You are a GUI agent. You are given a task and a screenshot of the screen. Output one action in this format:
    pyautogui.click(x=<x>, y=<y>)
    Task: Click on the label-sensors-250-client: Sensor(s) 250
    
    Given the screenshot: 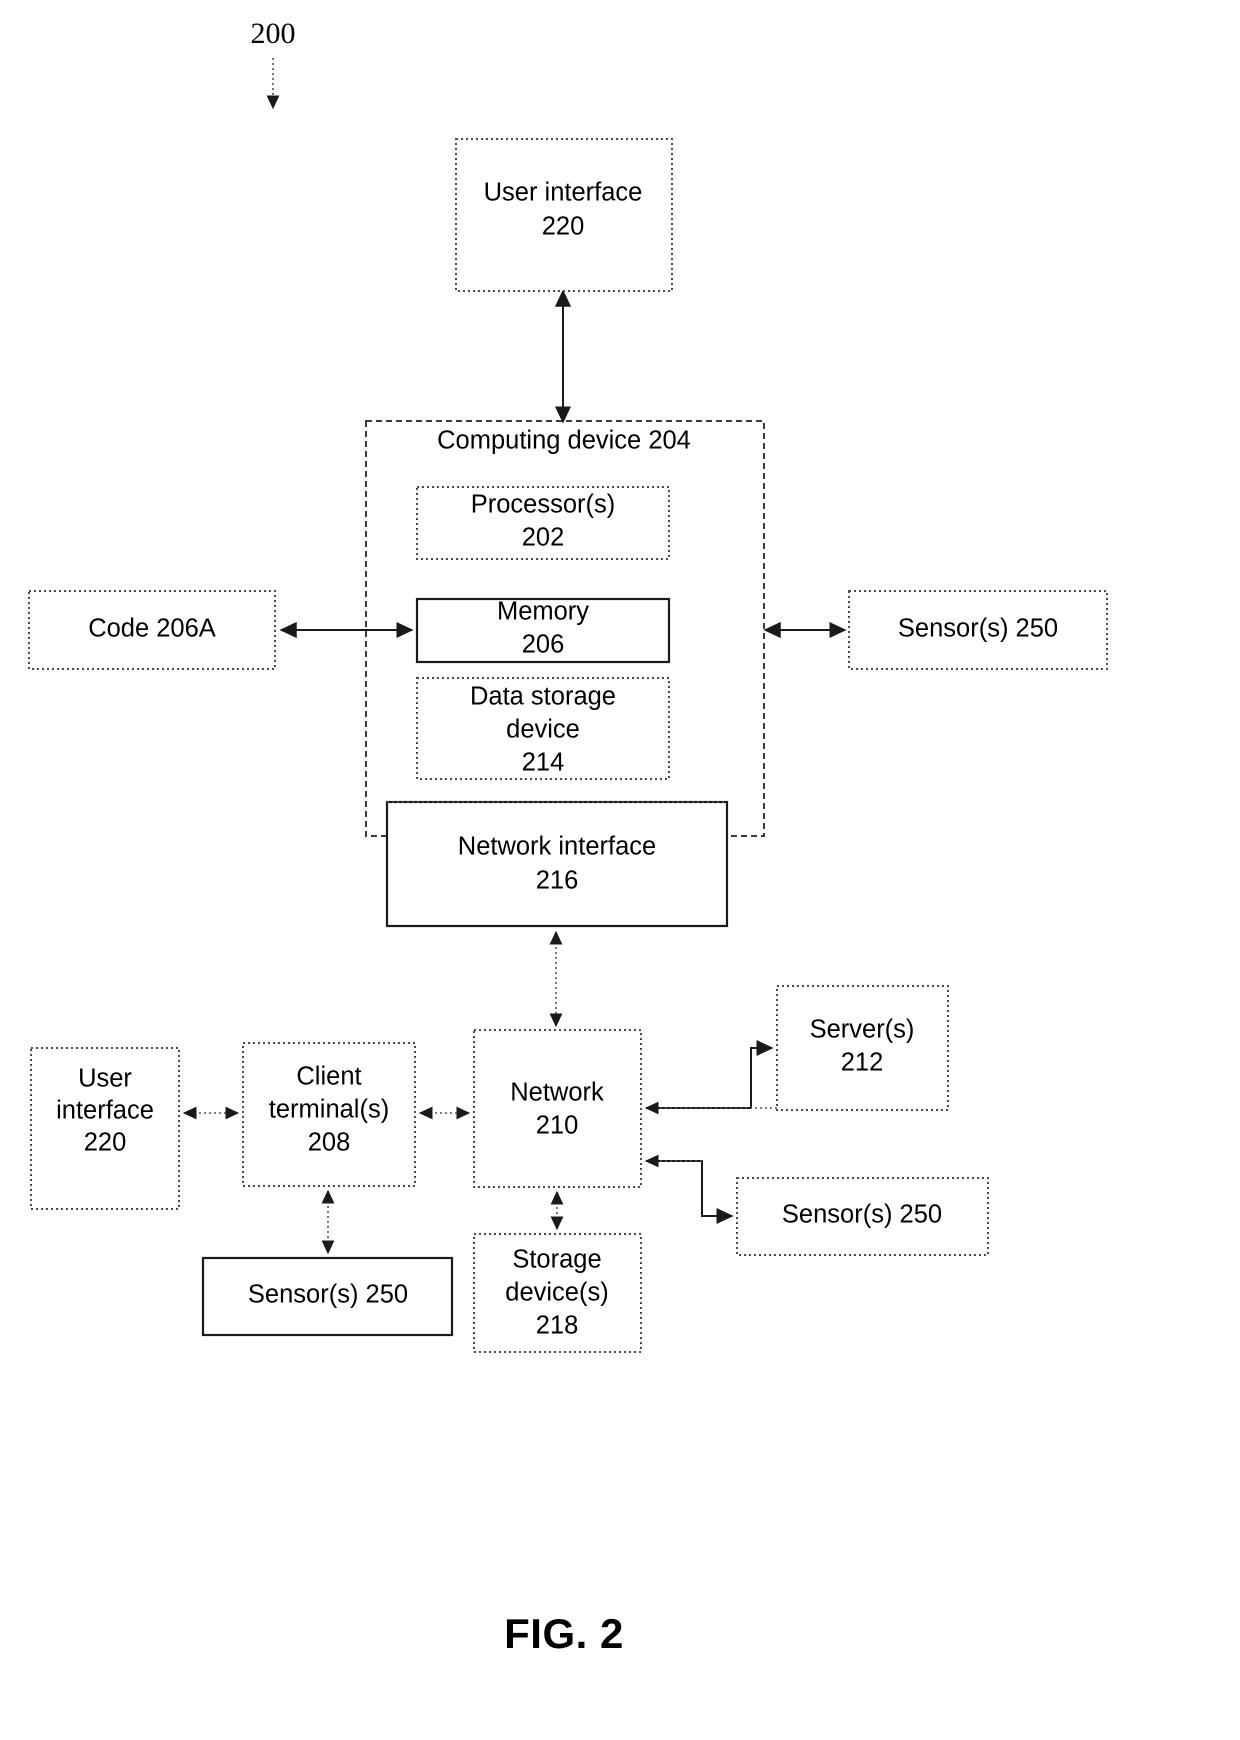 What is the action you would take?
    pyautogui.click(x=328, y=1295)
    